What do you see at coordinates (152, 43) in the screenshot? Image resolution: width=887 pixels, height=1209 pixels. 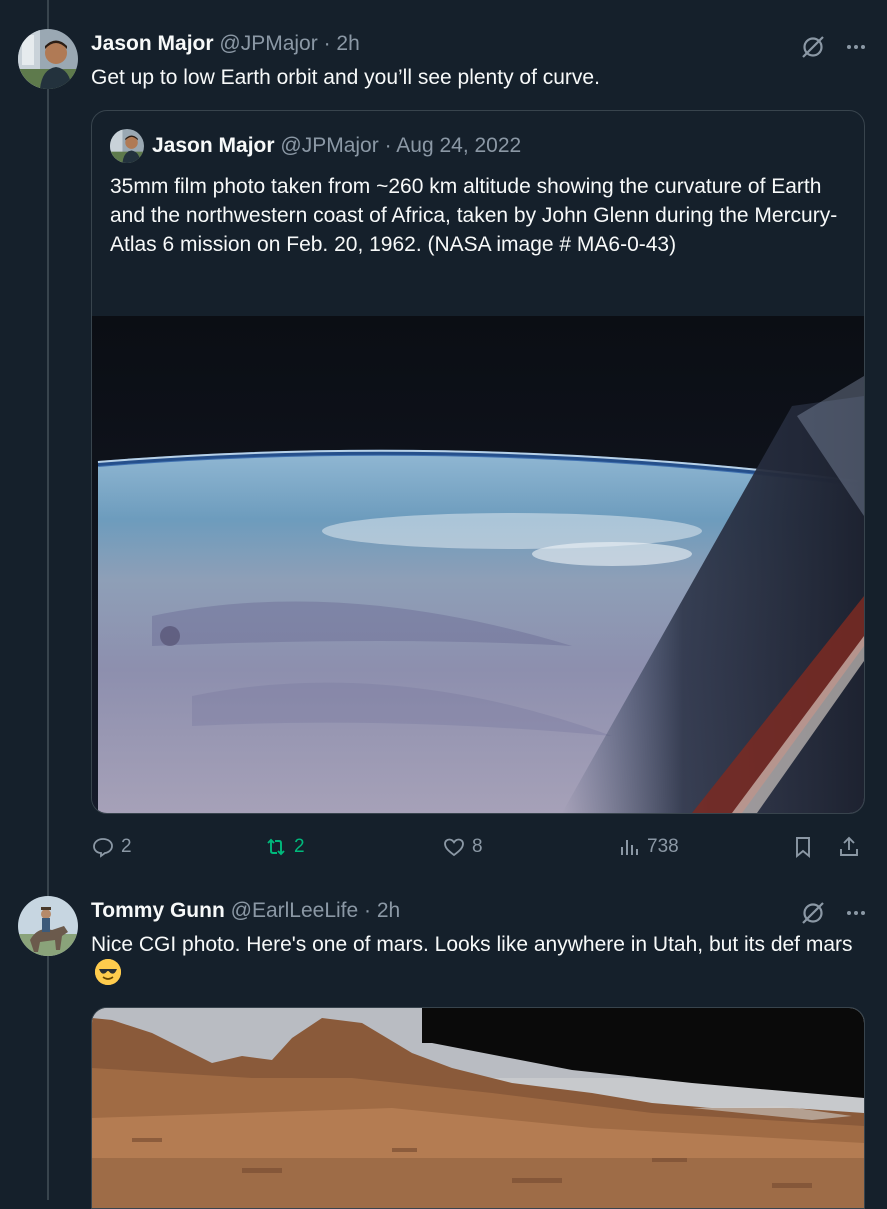 I see `author-name: Jason Major` at bounding box center [152, 43].